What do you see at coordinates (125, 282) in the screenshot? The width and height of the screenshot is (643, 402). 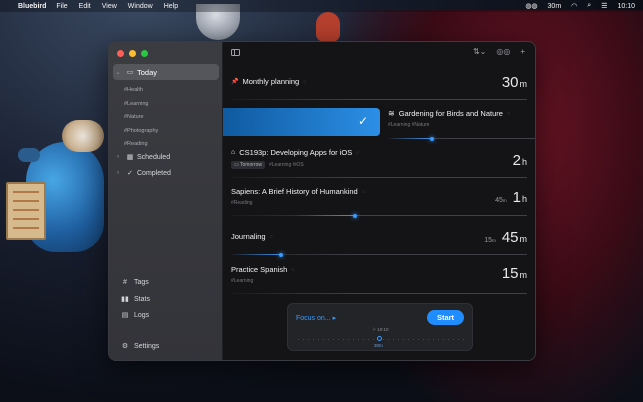 I see `hash-icon: #` at bounding box center [125, 282].